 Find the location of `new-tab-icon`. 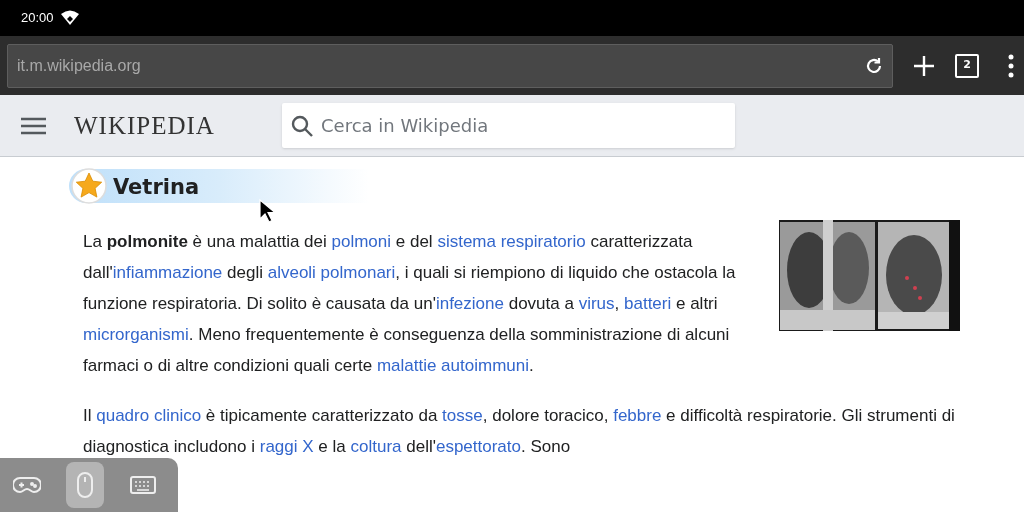

new-tab-icon is located at coordinates (924, 65).